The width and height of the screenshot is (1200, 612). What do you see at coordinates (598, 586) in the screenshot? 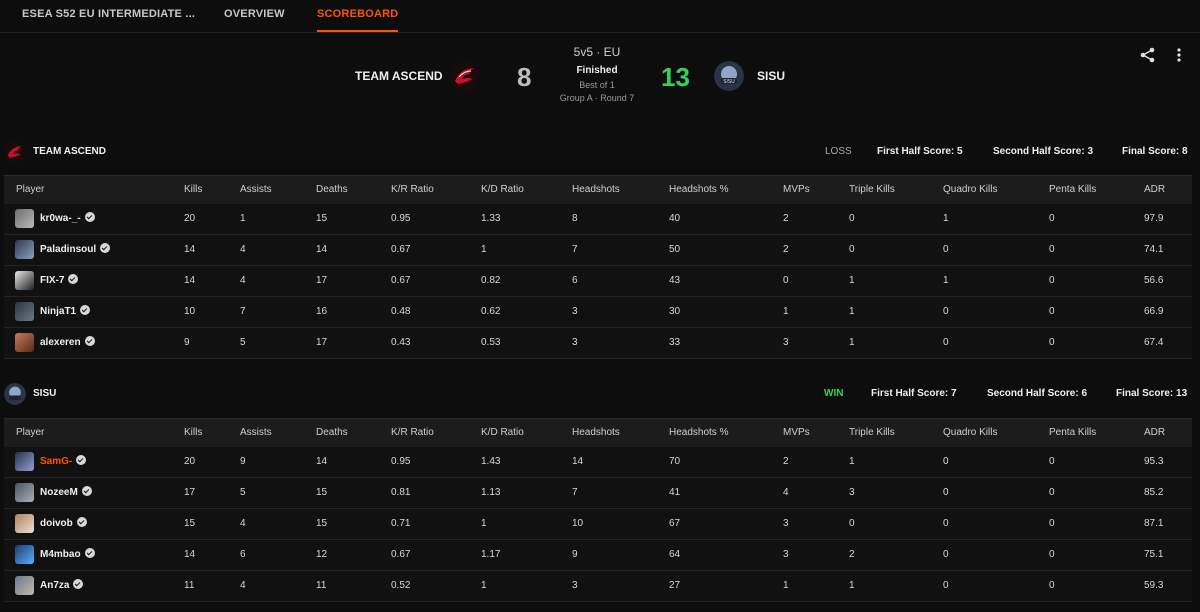
I see `table-row: An7za 11 4 11 0.52 1 3 27 1 1 0 0 59.3` at bounding box center [598, 586].